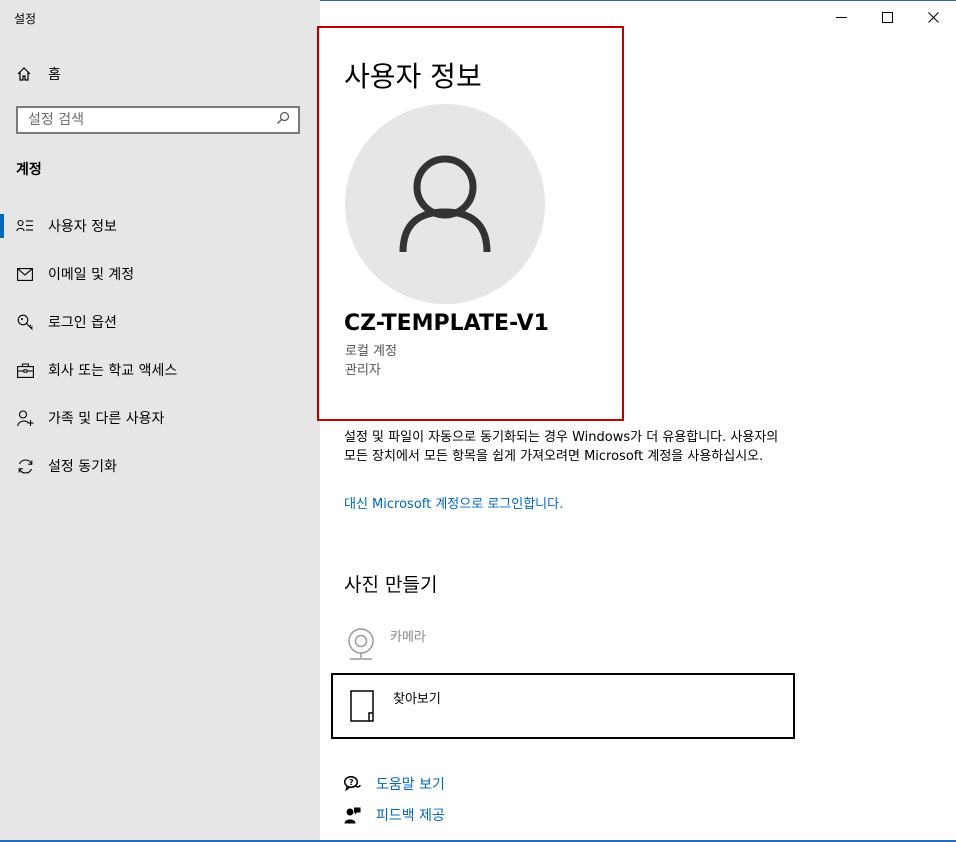  I want to click on sync-icon, so click(25, 466).